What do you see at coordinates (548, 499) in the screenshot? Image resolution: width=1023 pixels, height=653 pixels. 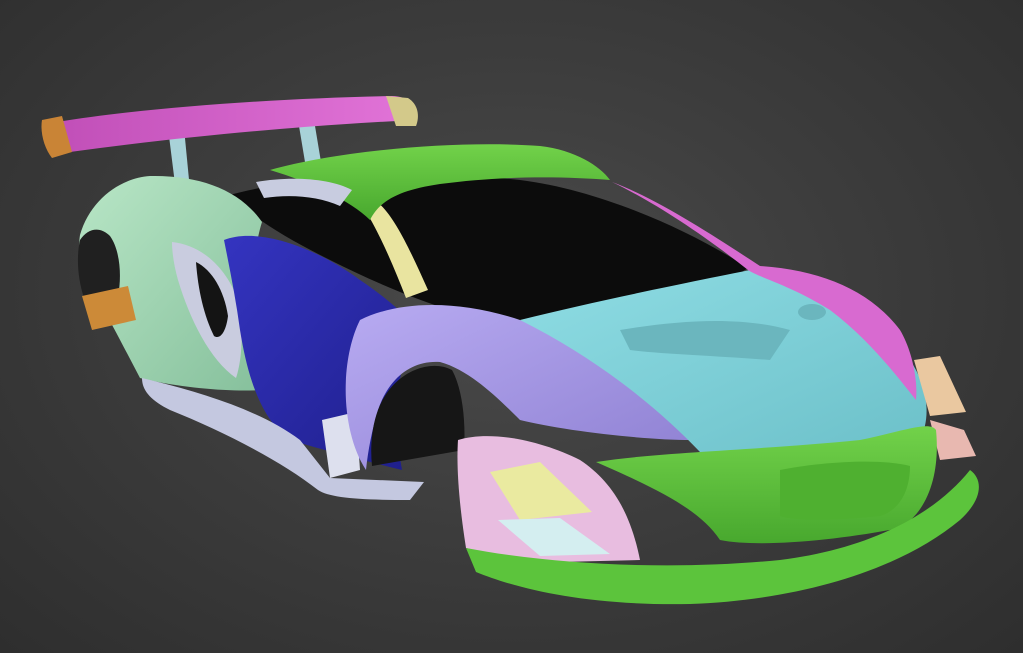 I see `front-arch-insert` at bounding box center [548, 499].